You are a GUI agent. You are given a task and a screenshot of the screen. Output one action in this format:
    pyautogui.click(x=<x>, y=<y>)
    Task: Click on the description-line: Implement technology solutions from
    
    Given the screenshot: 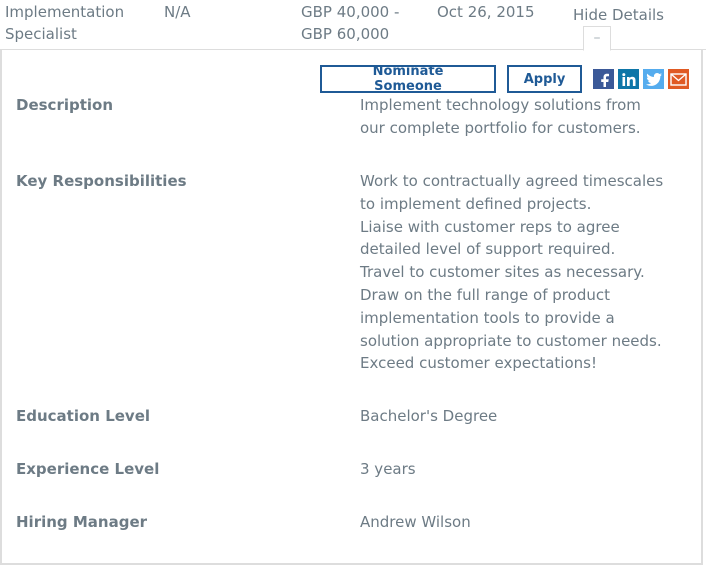 What is the action you would take?
    pyautogui.click(x=500, y=105)
    